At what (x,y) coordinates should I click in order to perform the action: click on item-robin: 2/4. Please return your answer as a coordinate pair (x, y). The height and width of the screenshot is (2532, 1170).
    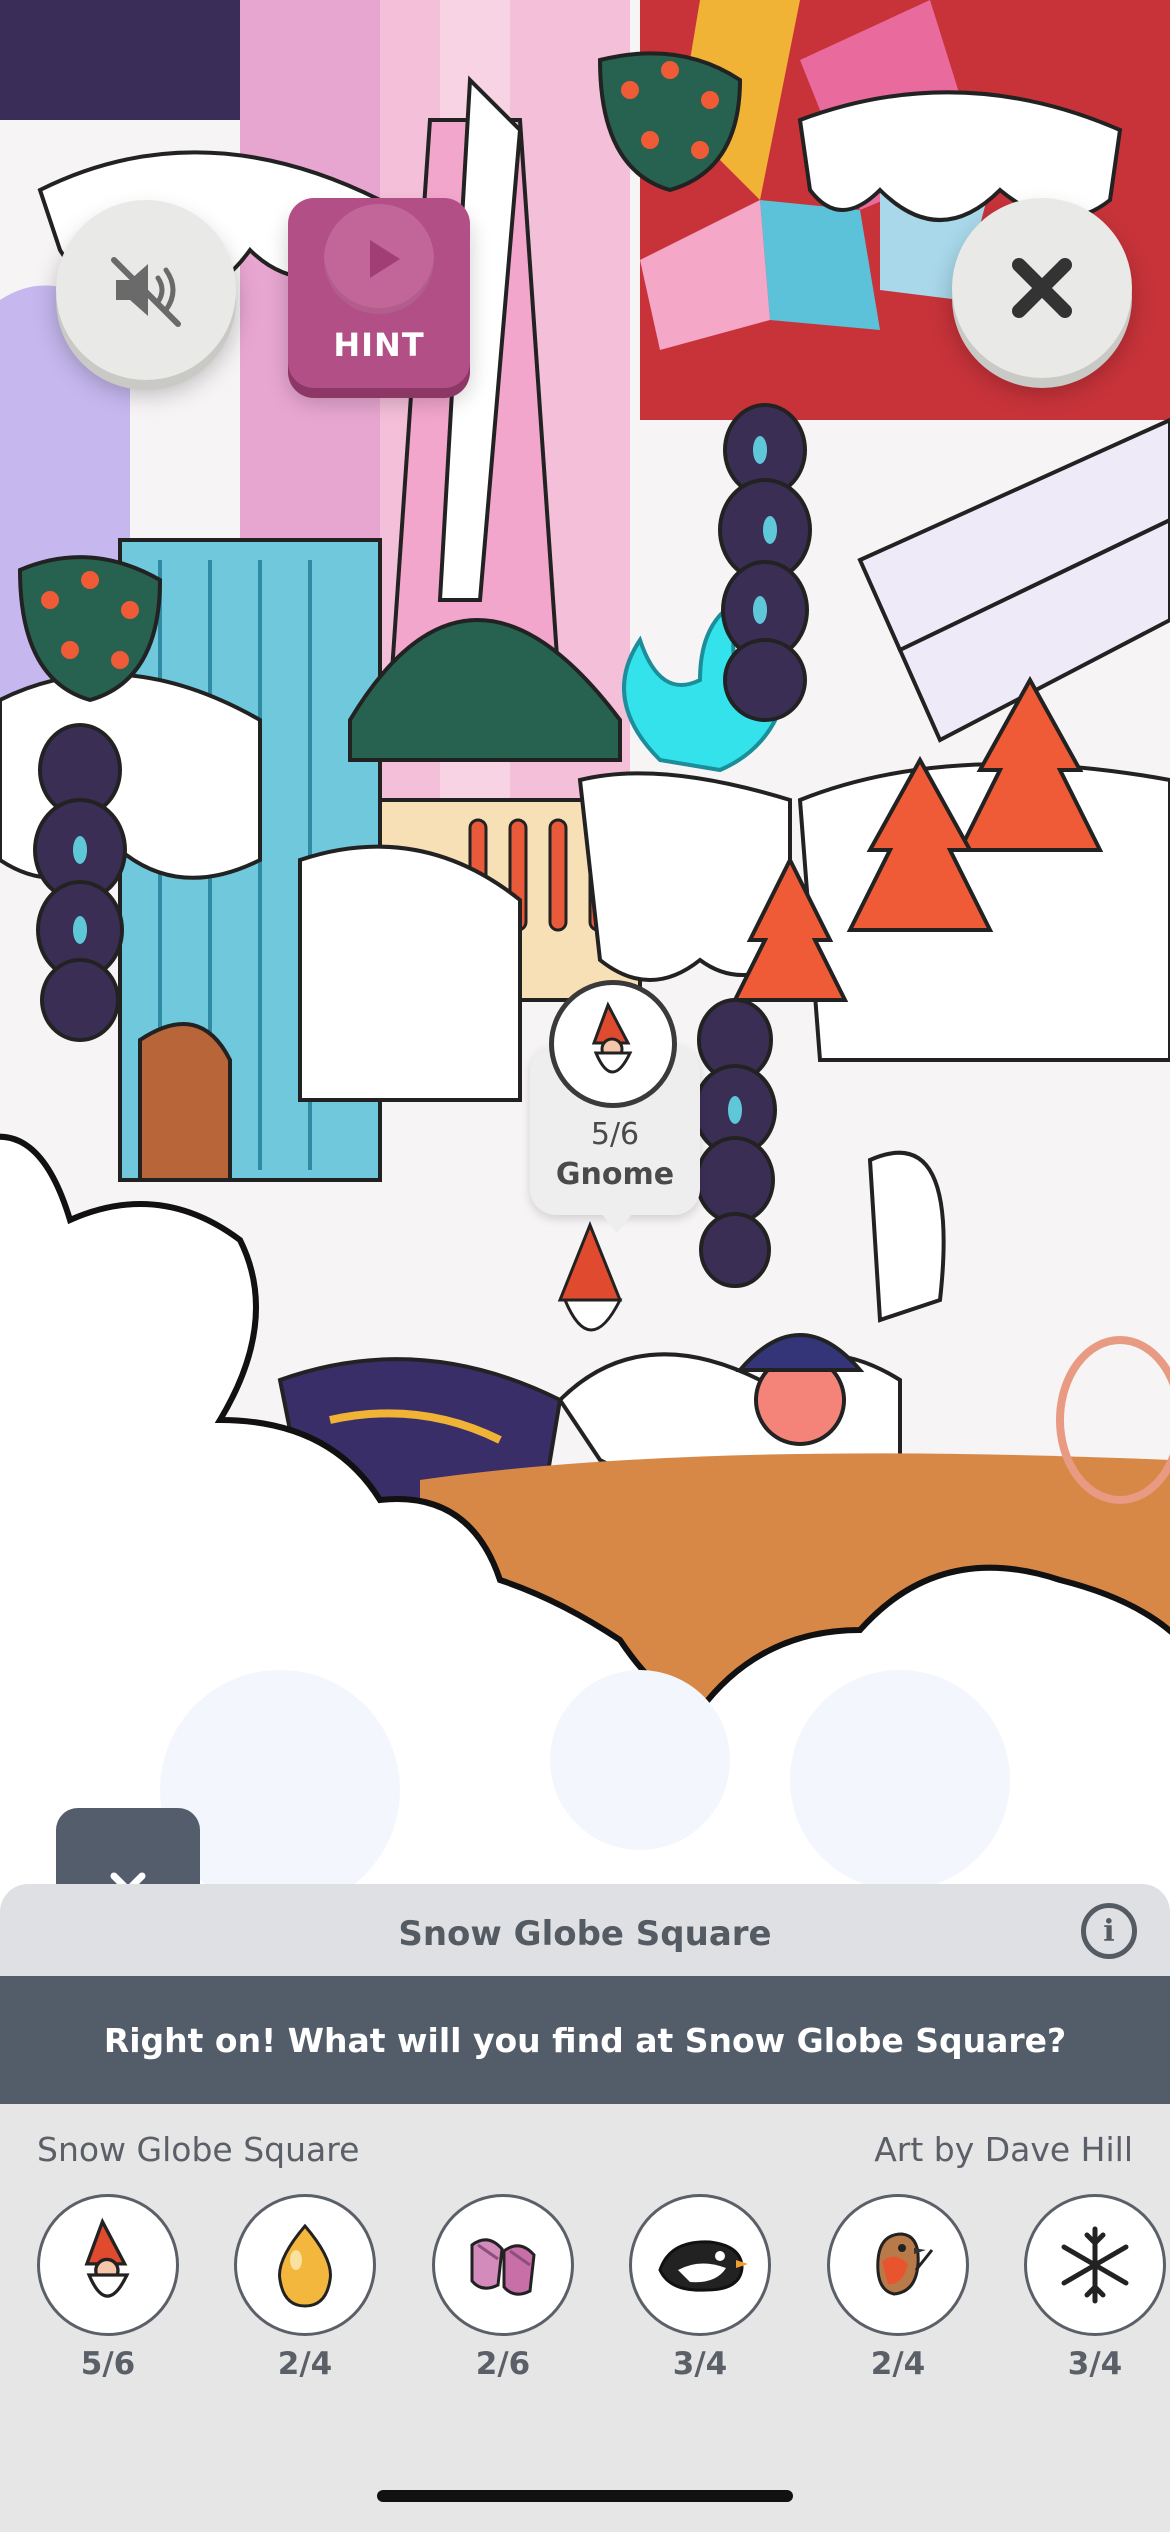
    Looking at the image, I should click on (898, 2288).